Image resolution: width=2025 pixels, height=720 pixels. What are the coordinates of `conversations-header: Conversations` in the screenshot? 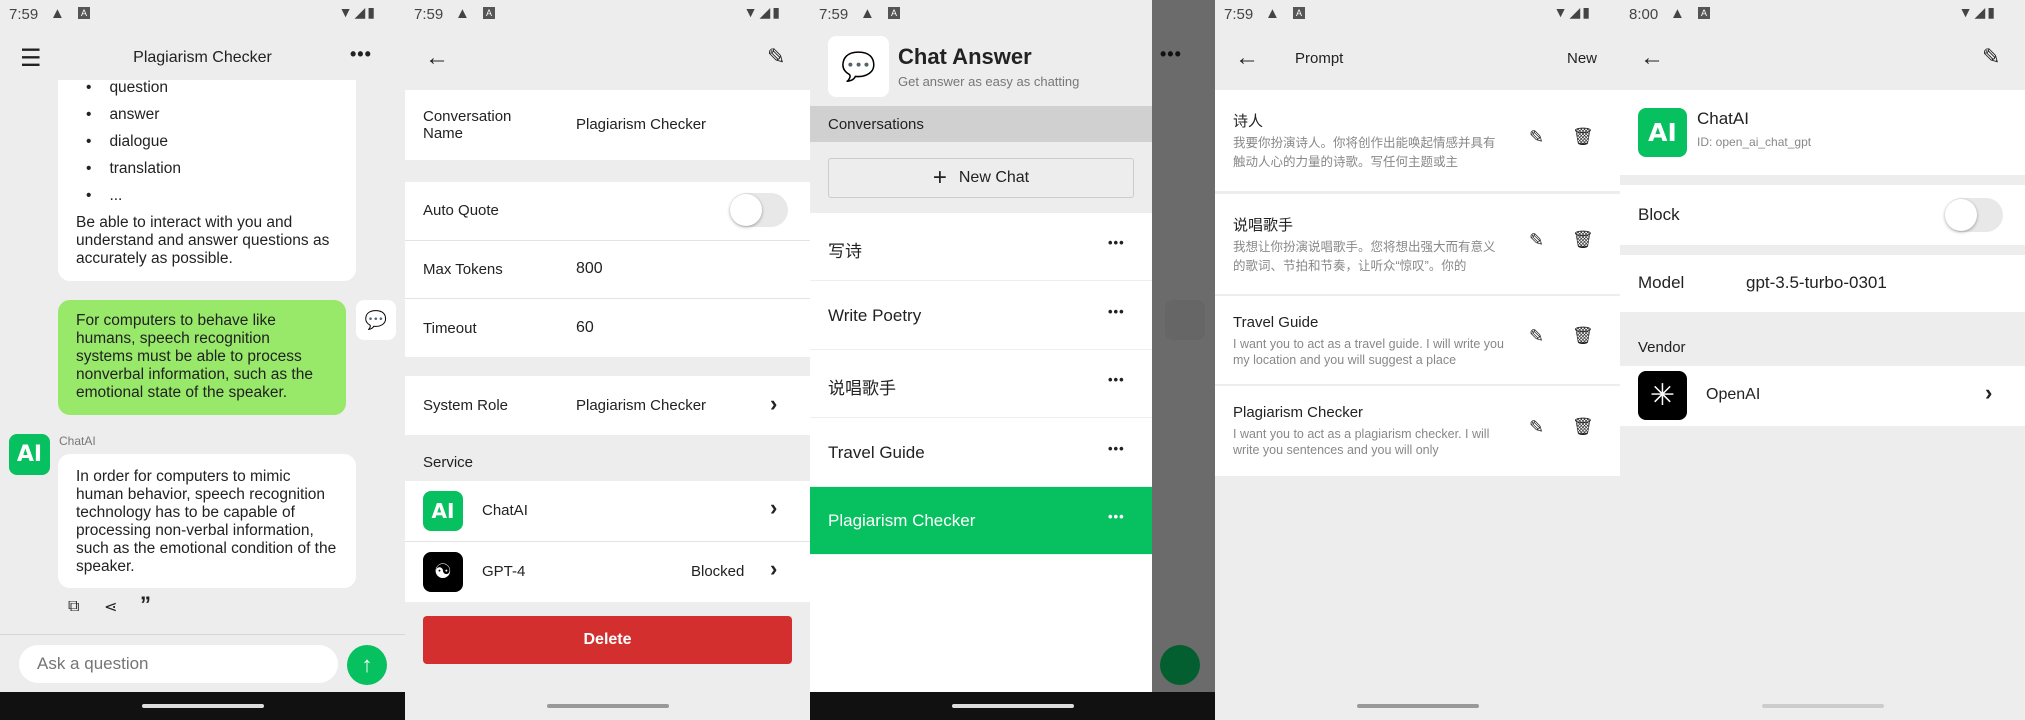 It's located at (876, 124).